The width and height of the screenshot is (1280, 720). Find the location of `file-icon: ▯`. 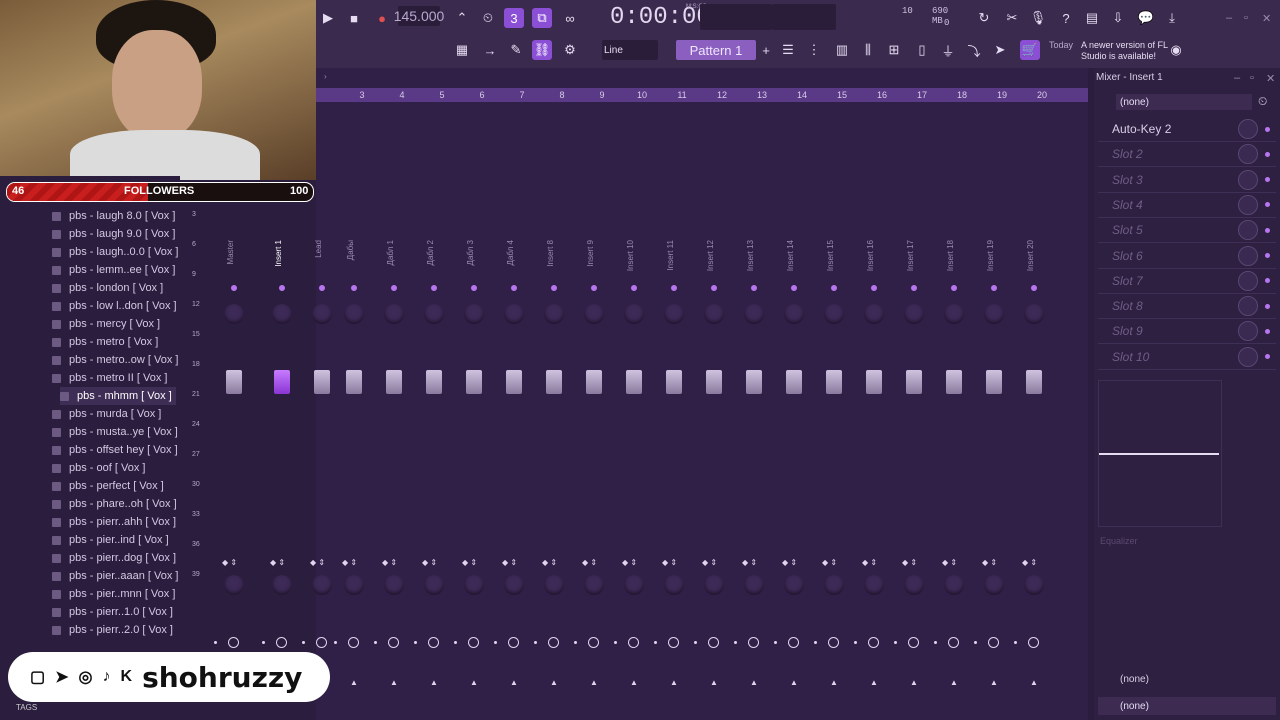

file-icon: ▯ is located at coordinates (922, 50).